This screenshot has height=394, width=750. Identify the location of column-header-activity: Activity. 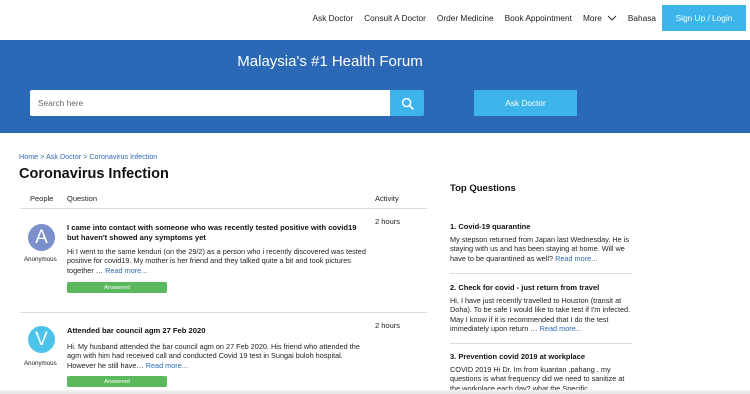
(387, 198).